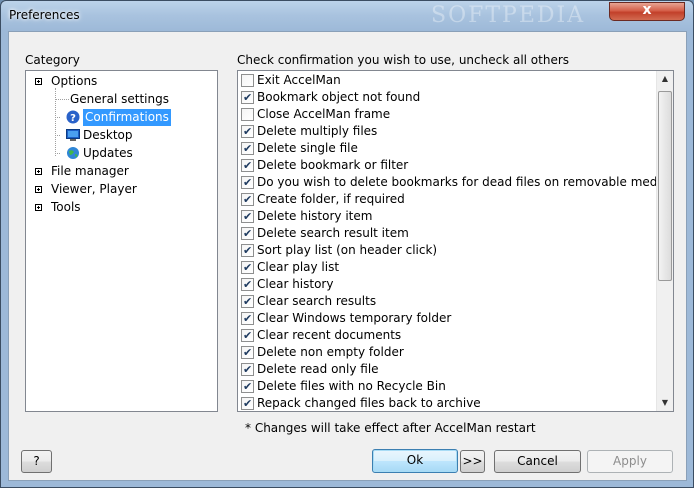  I want to click on confirmation-label: Delete bookmark or filter, so click(333, 165).